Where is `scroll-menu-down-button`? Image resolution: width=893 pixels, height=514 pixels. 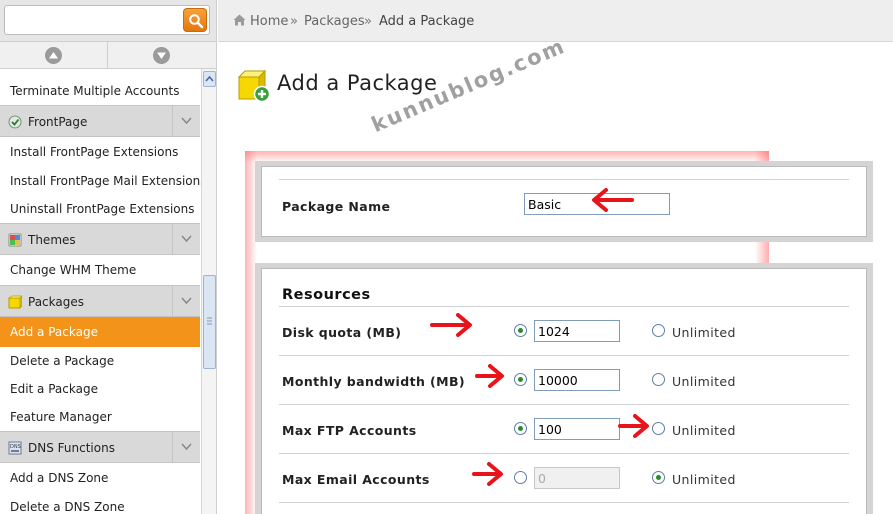
scroll-menu-down-button is located at coordinates (162, 55).